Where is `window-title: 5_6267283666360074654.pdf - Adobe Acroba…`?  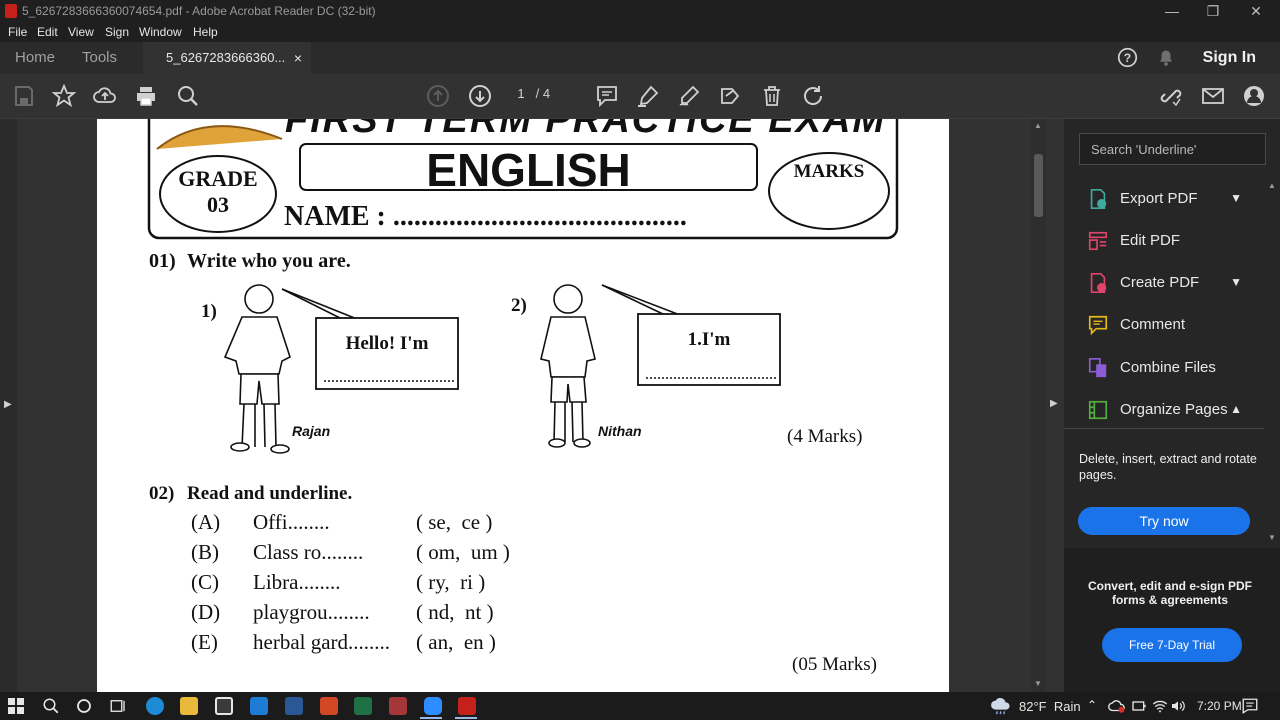
window-title: 5_6267283666360074654.pdf - Adobe Acroba… is located at coordinates (199, 11).